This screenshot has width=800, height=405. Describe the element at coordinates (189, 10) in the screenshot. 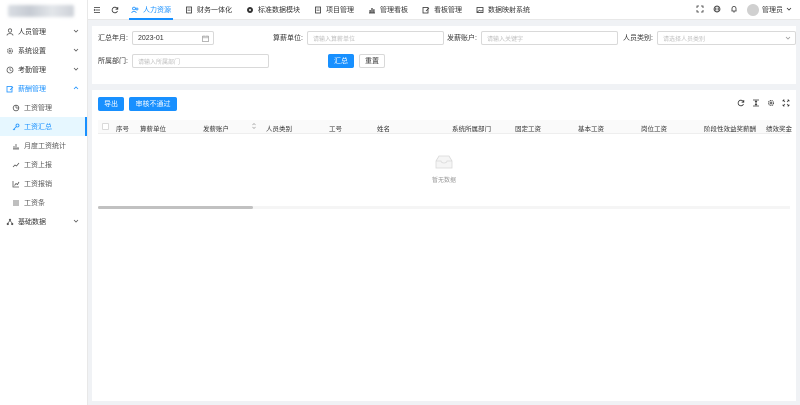

I see `document-icon` at that location.